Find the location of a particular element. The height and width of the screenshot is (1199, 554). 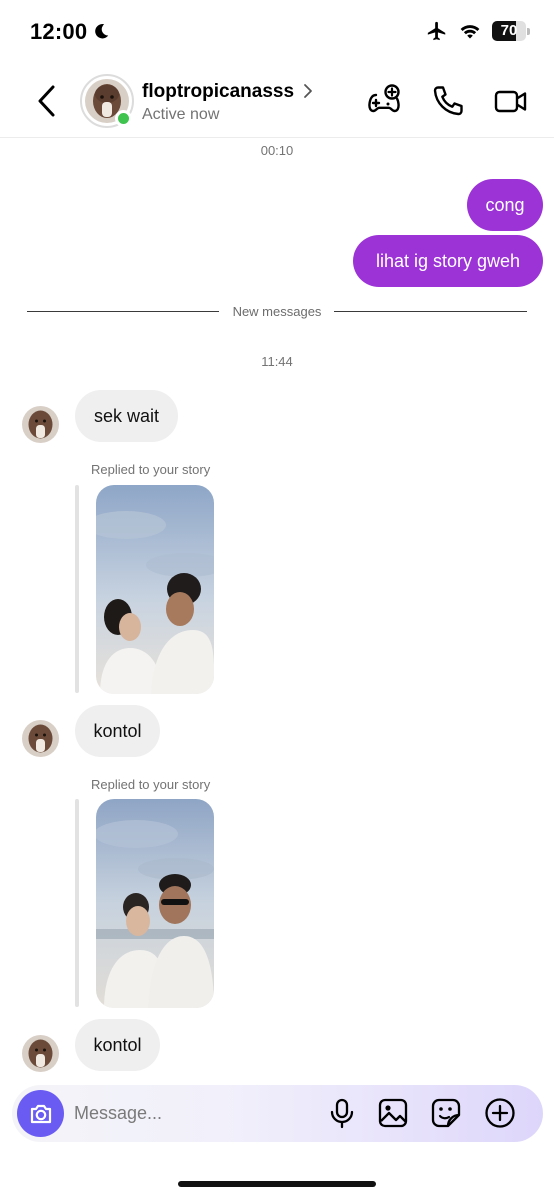

gallery-icon is located at coordinates (393, 1113).